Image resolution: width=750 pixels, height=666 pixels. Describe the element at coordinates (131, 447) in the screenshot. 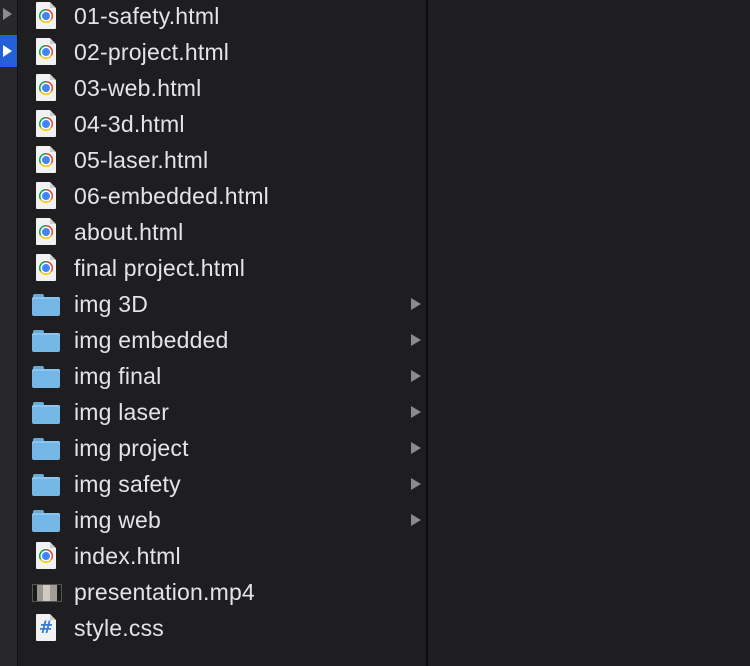

I see `file-name-label: img project` at that location.